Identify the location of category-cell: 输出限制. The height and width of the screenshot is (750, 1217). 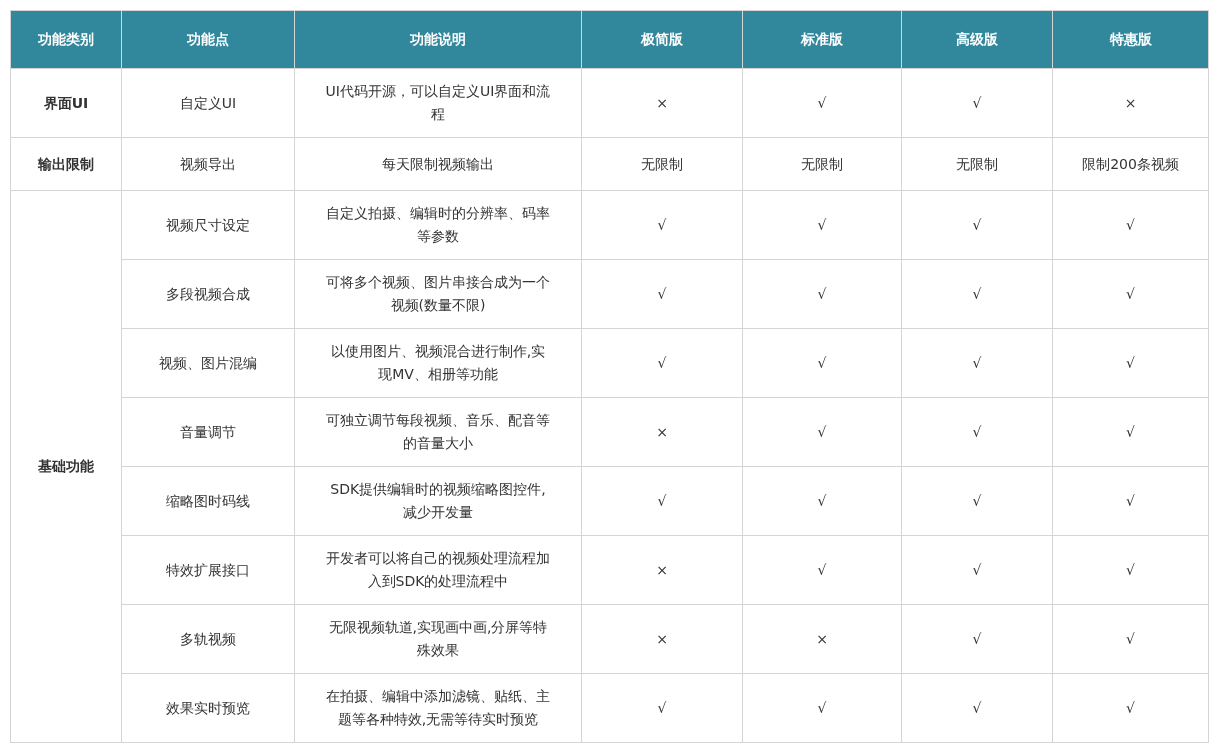
(66, 164).